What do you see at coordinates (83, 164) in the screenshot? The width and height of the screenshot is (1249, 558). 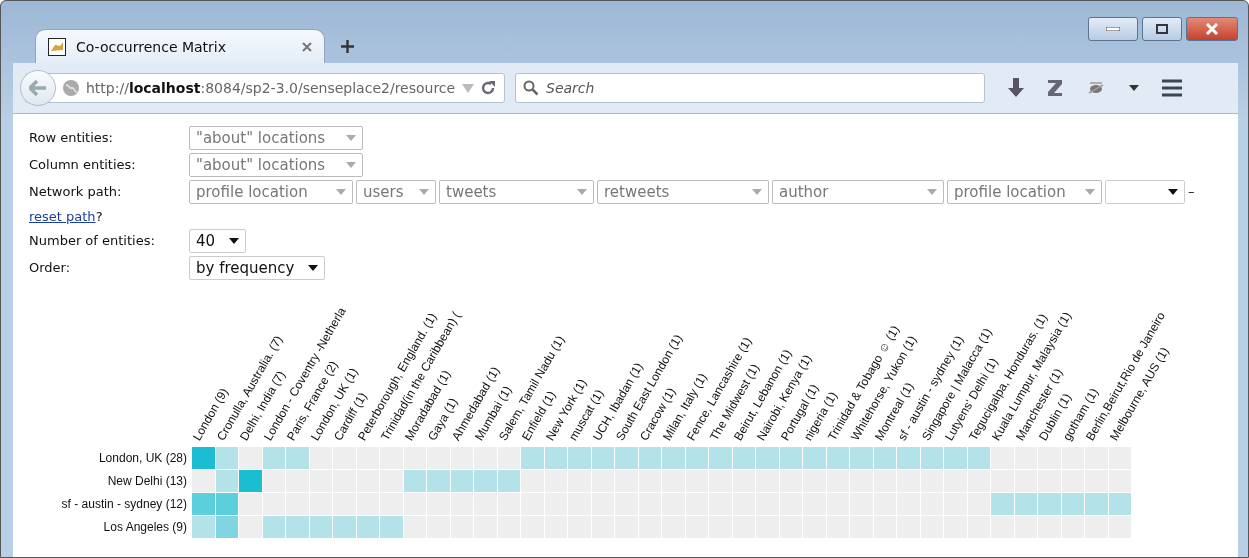 I see `field-label: Column entities:` at bounding box center [83, 164].